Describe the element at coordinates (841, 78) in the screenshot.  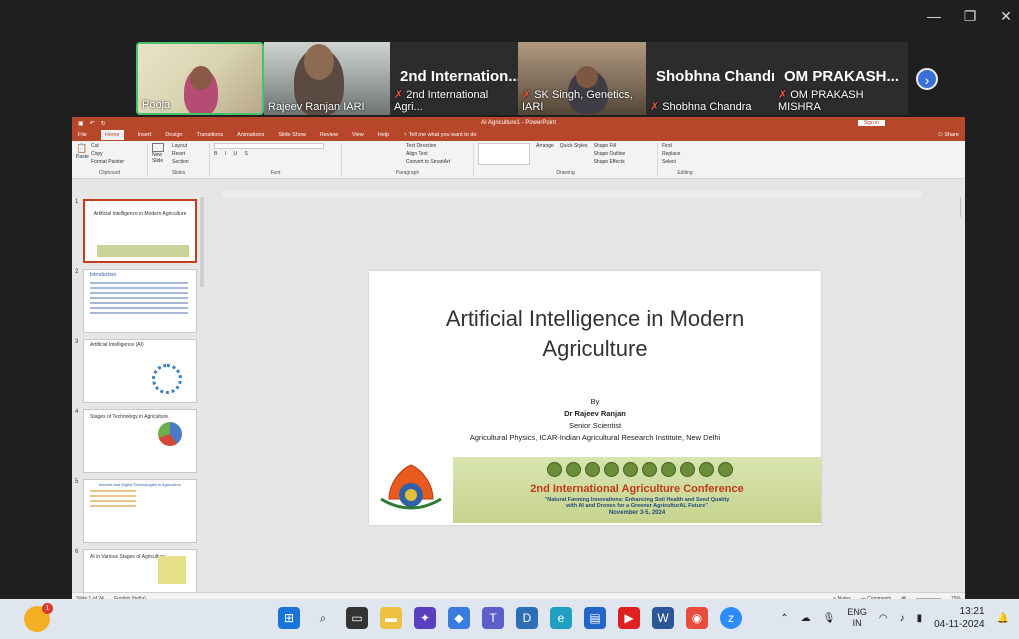
I see `video-tile-om-prakash: OM PRAKASH... ✗ OM PRAKASH MISHRA` at that location.